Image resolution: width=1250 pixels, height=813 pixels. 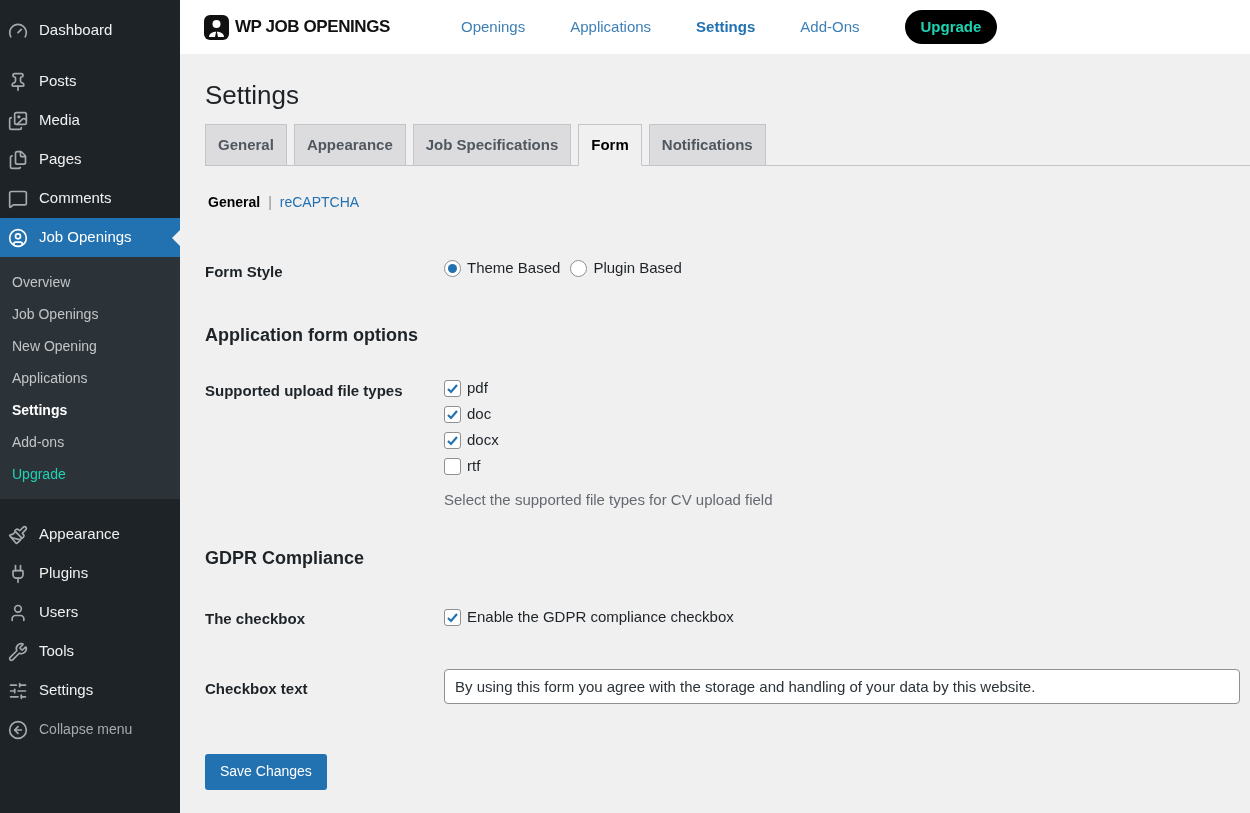 I want to click on upgrade-button: Upgrade, so click(x=951, y=27).